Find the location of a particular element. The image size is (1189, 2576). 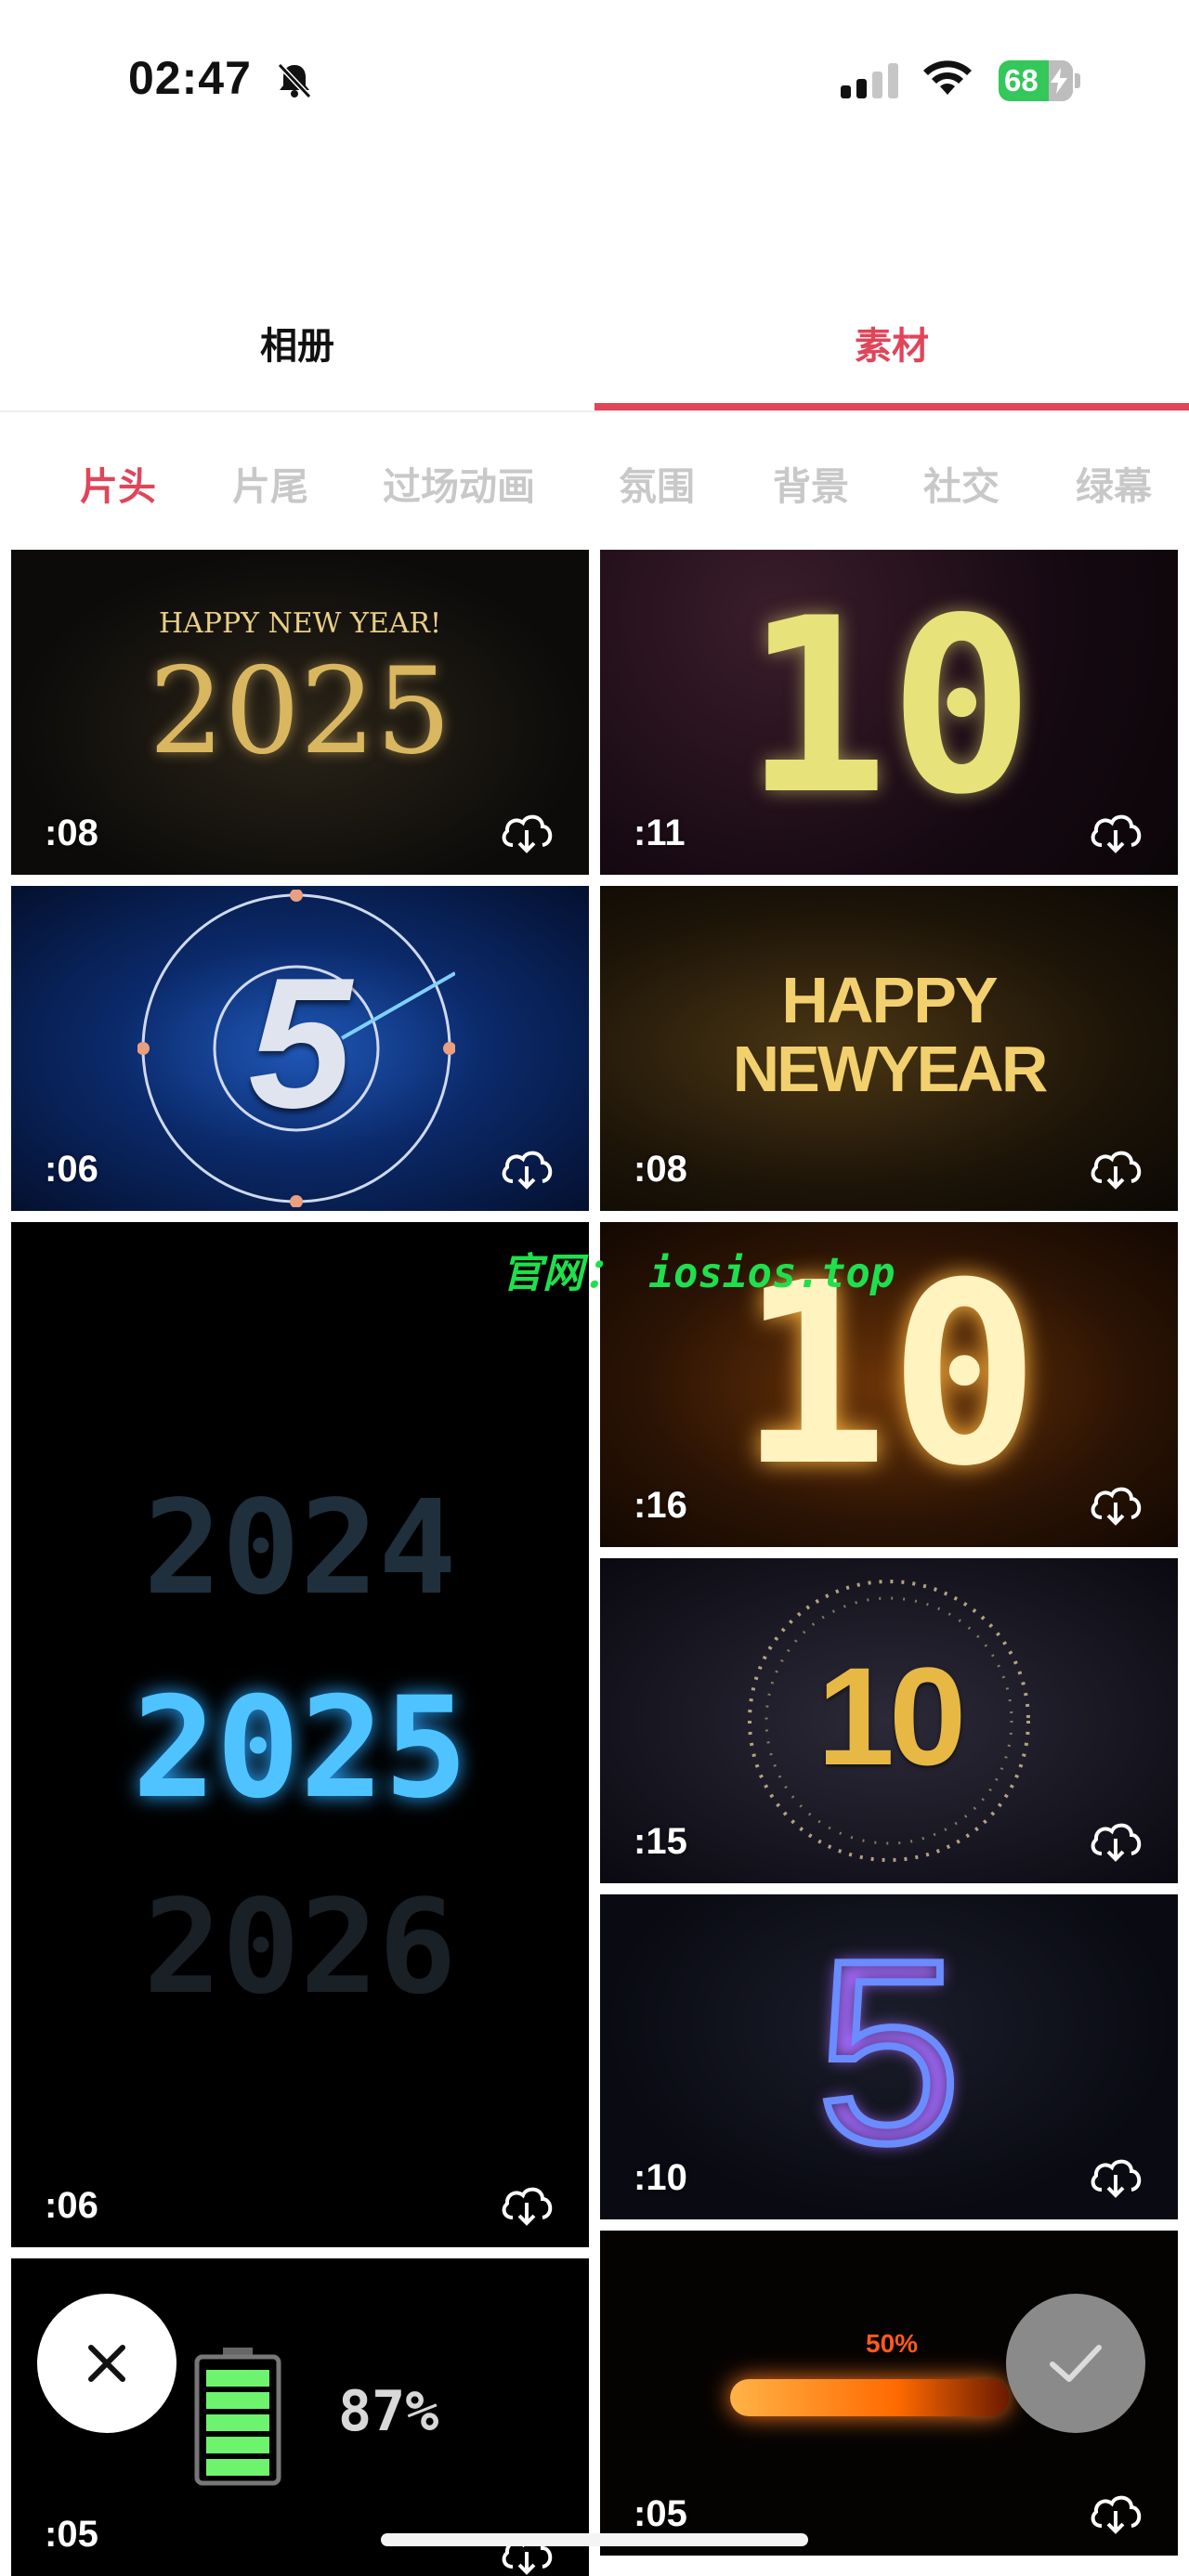

category-tabs: 片头 片尾 过场动画 氛围 背景 社交 绿幕 is located at coordinates (594, 483).